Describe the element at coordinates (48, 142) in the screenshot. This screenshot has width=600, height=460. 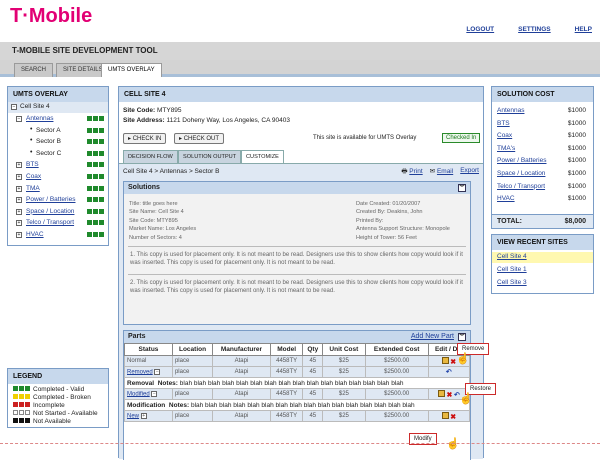
I see `tree-item-label: Sector B` at that location.